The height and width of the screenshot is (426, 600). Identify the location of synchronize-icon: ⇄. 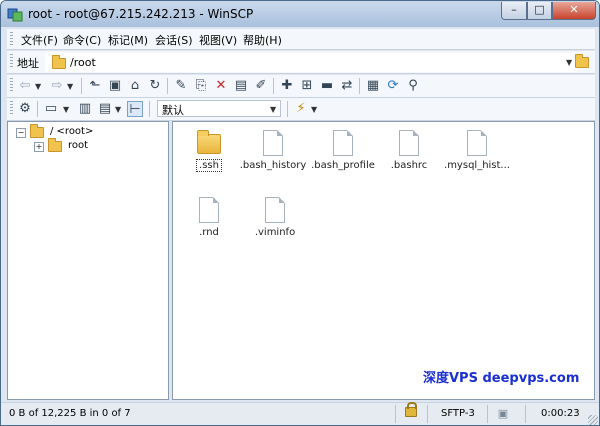
(347, 86).